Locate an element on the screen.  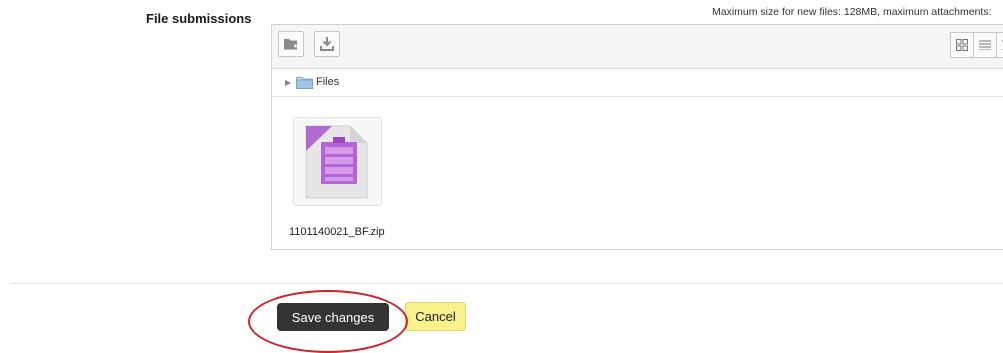
field-label: File submissions is located at coordinates (199, 18).